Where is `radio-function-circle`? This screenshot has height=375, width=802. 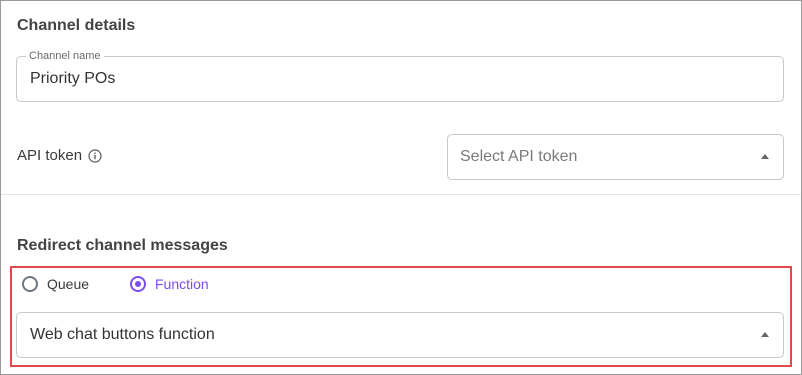 radio-function-circle is located at coordinates (138, 284).